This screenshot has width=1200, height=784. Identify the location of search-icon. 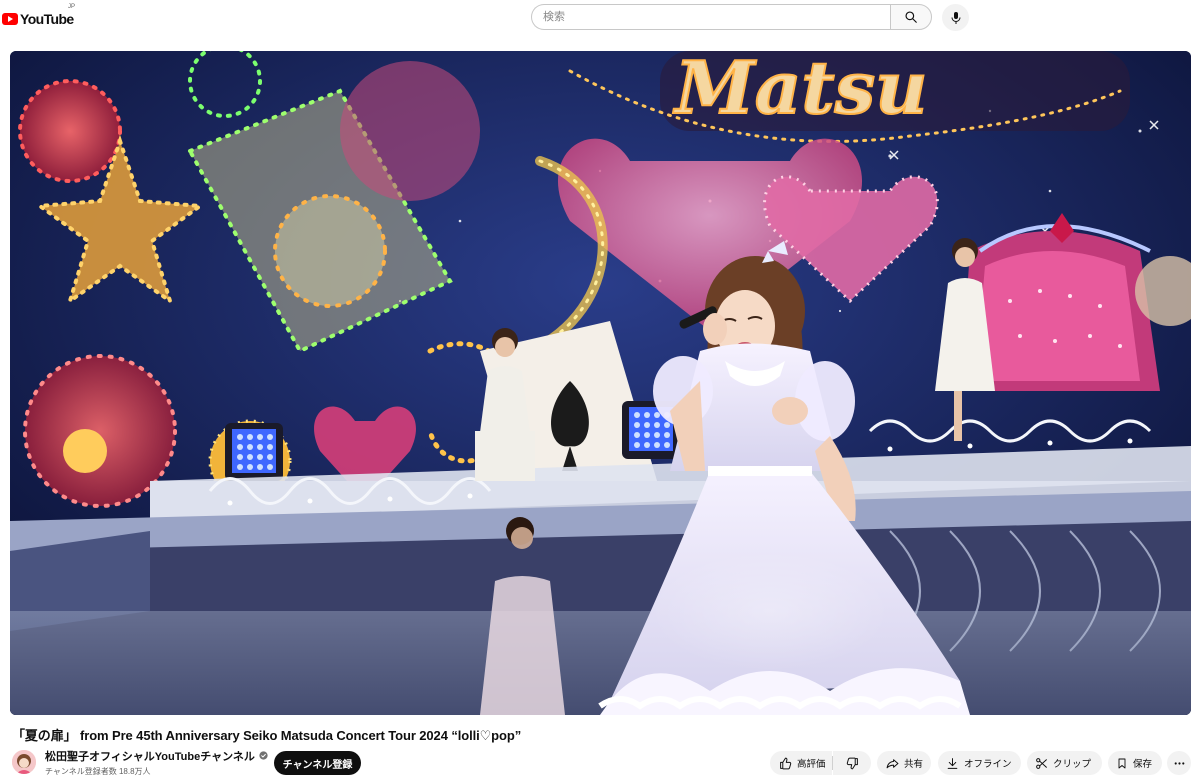
(911, 17).